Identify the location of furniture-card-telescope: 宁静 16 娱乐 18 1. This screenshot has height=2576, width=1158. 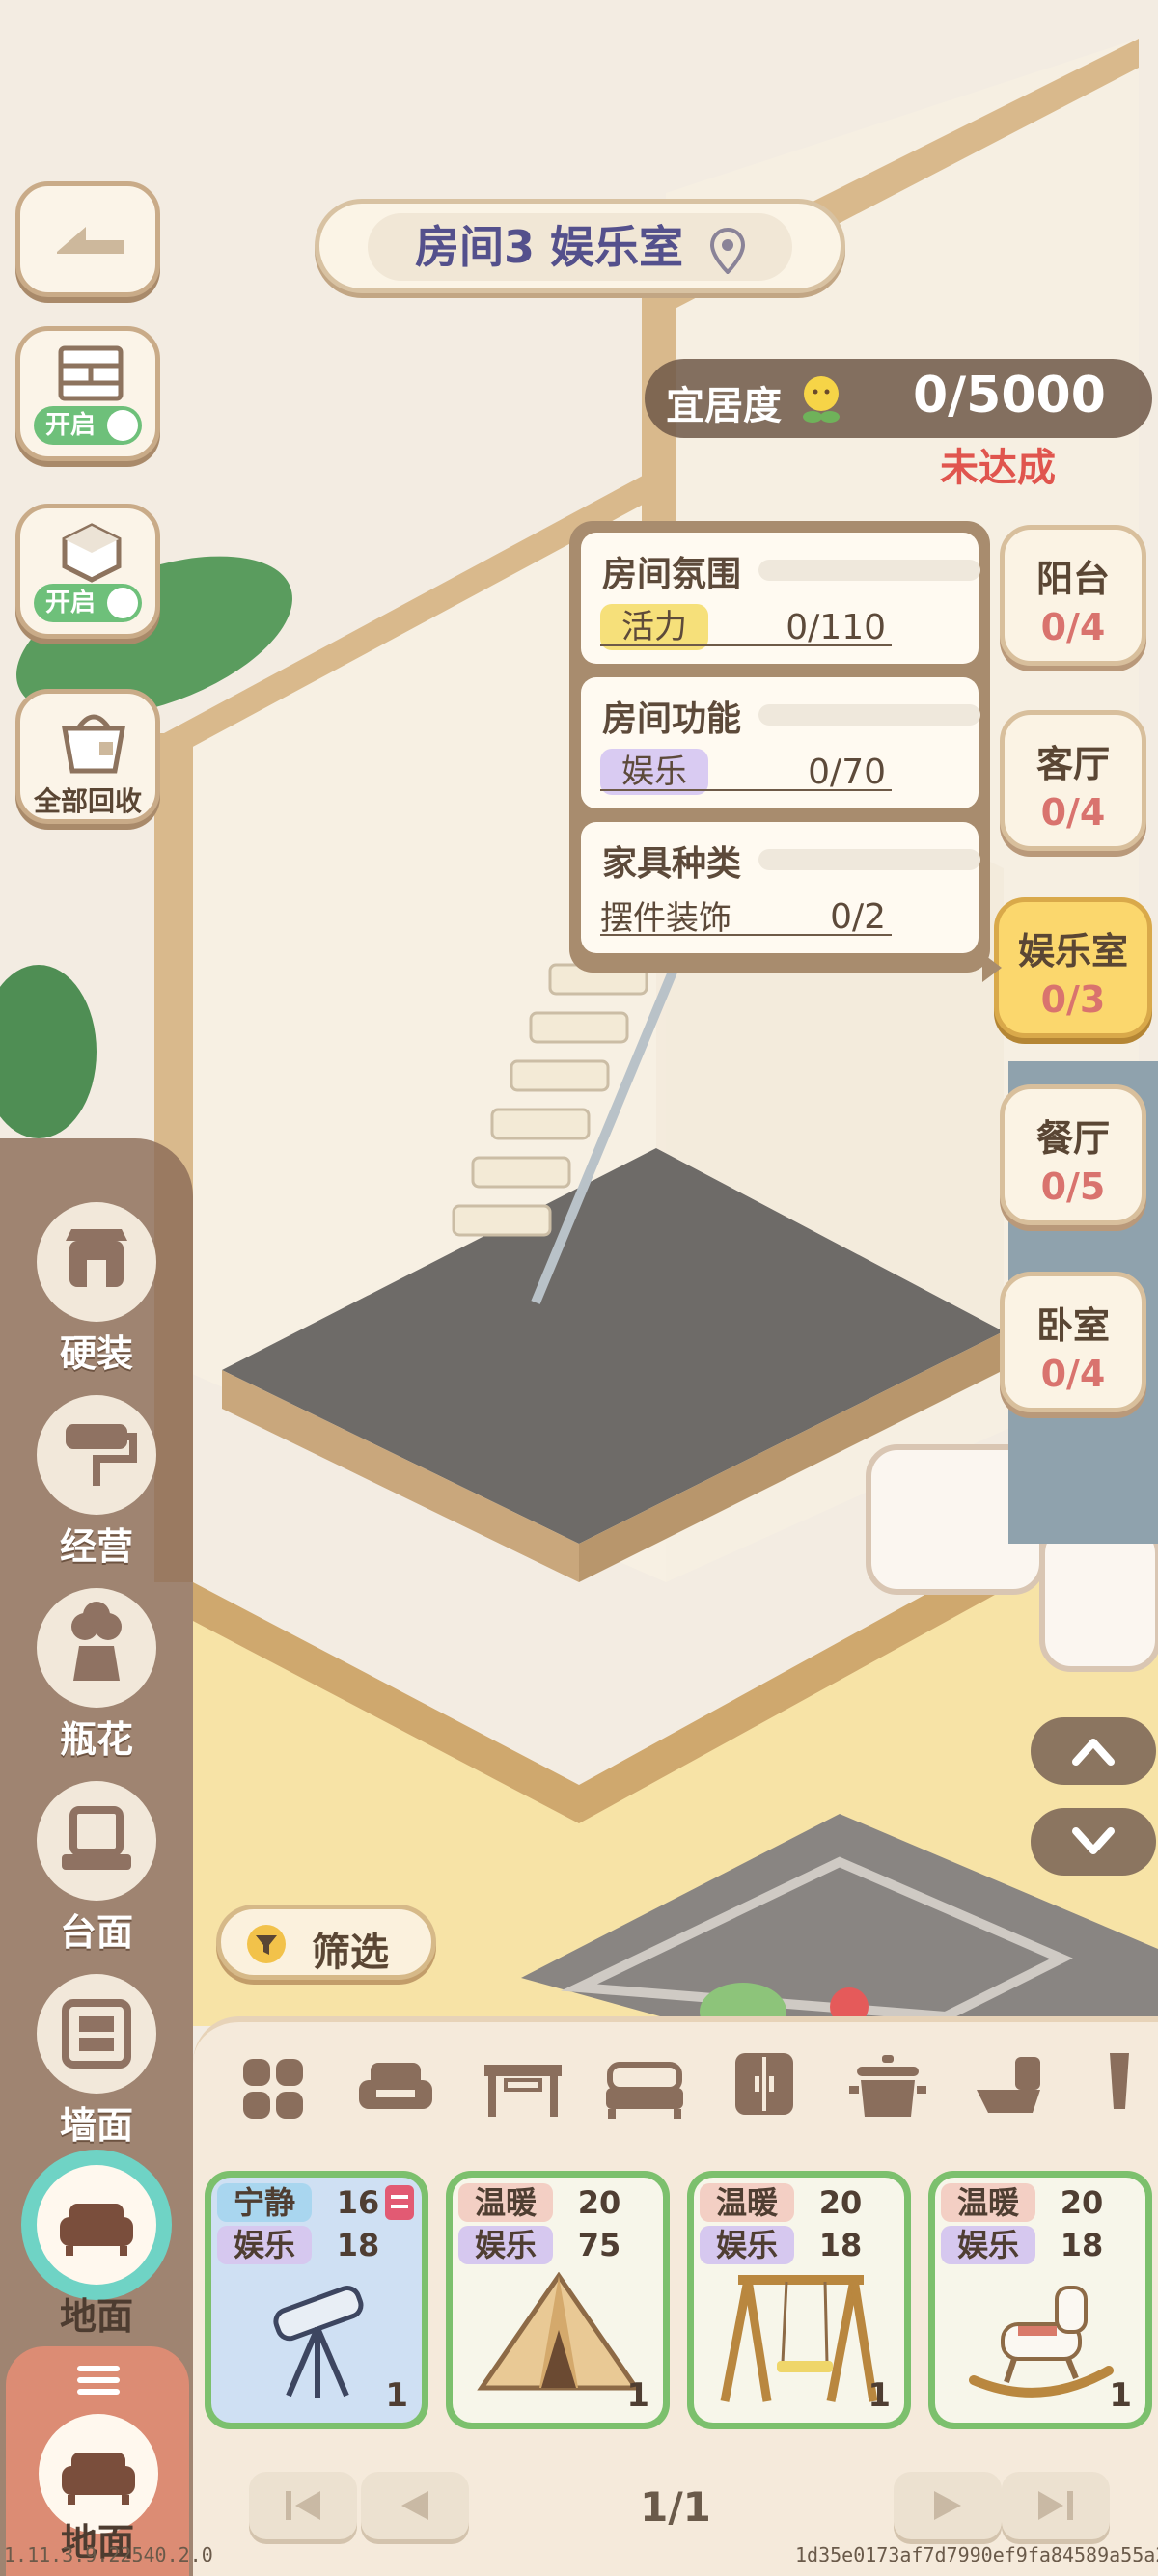
(316, 2300).